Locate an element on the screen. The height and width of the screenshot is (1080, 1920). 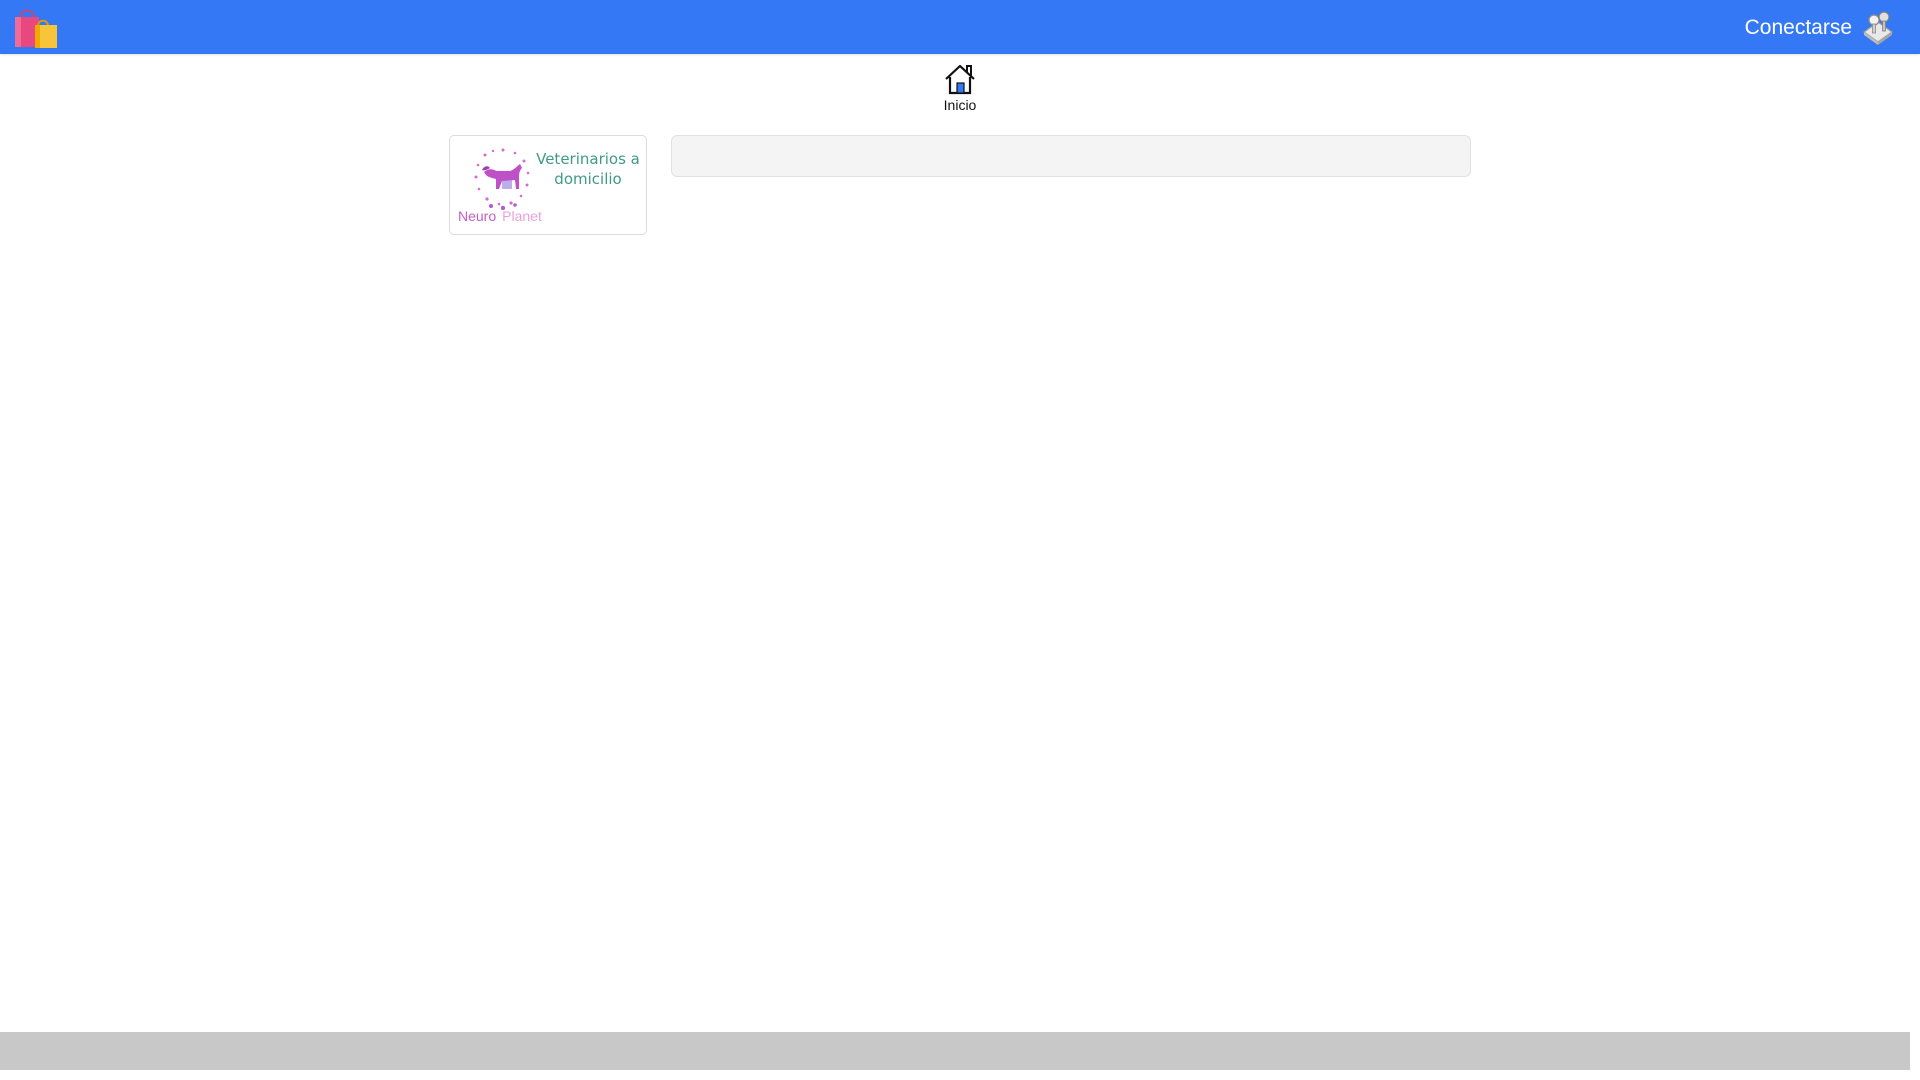
login-keys-icon is located at coordinates (1878, 28).